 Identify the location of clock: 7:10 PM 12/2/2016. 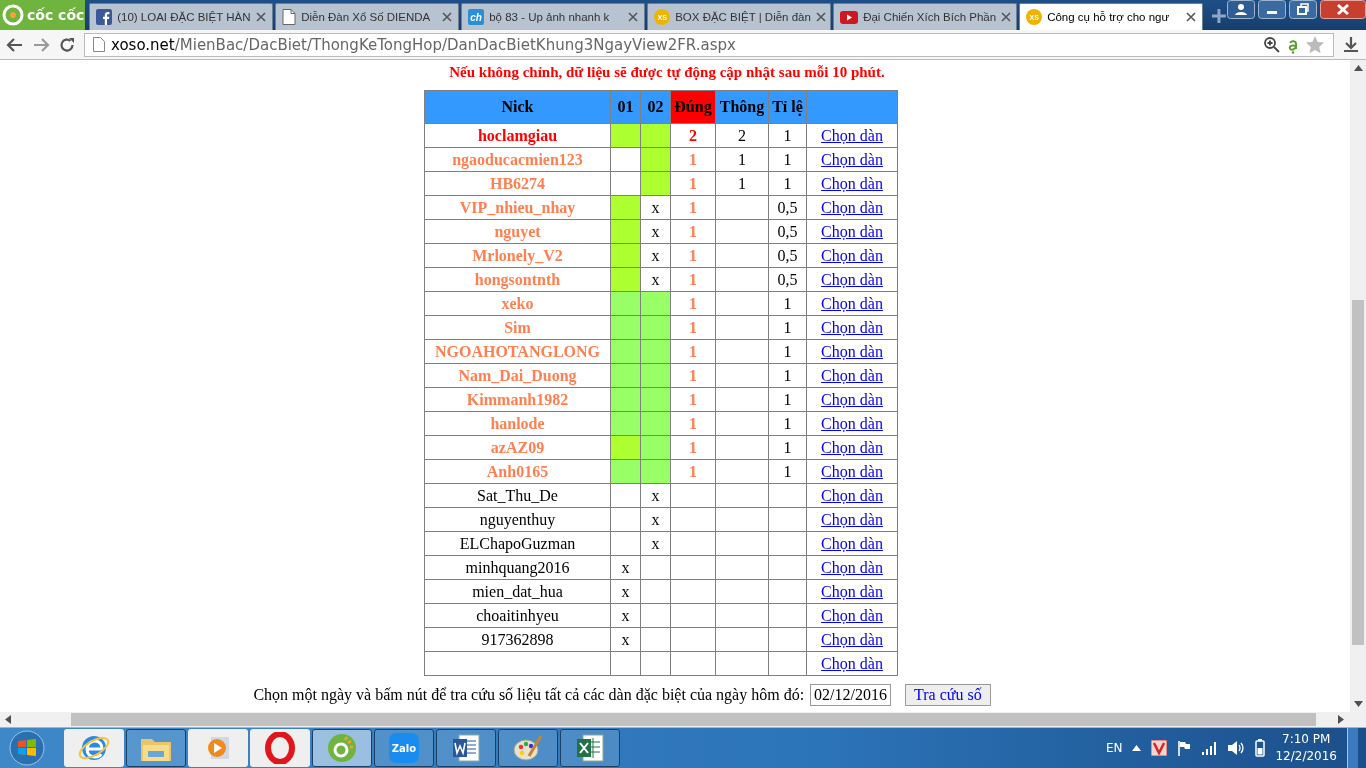
(1306, 748).